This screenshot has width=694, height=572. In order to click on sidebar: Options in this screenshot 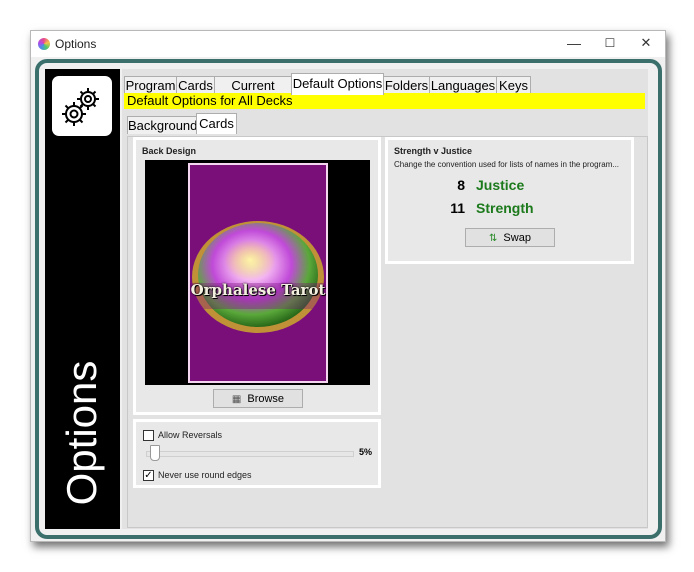, I will do `click(82, 299)`.